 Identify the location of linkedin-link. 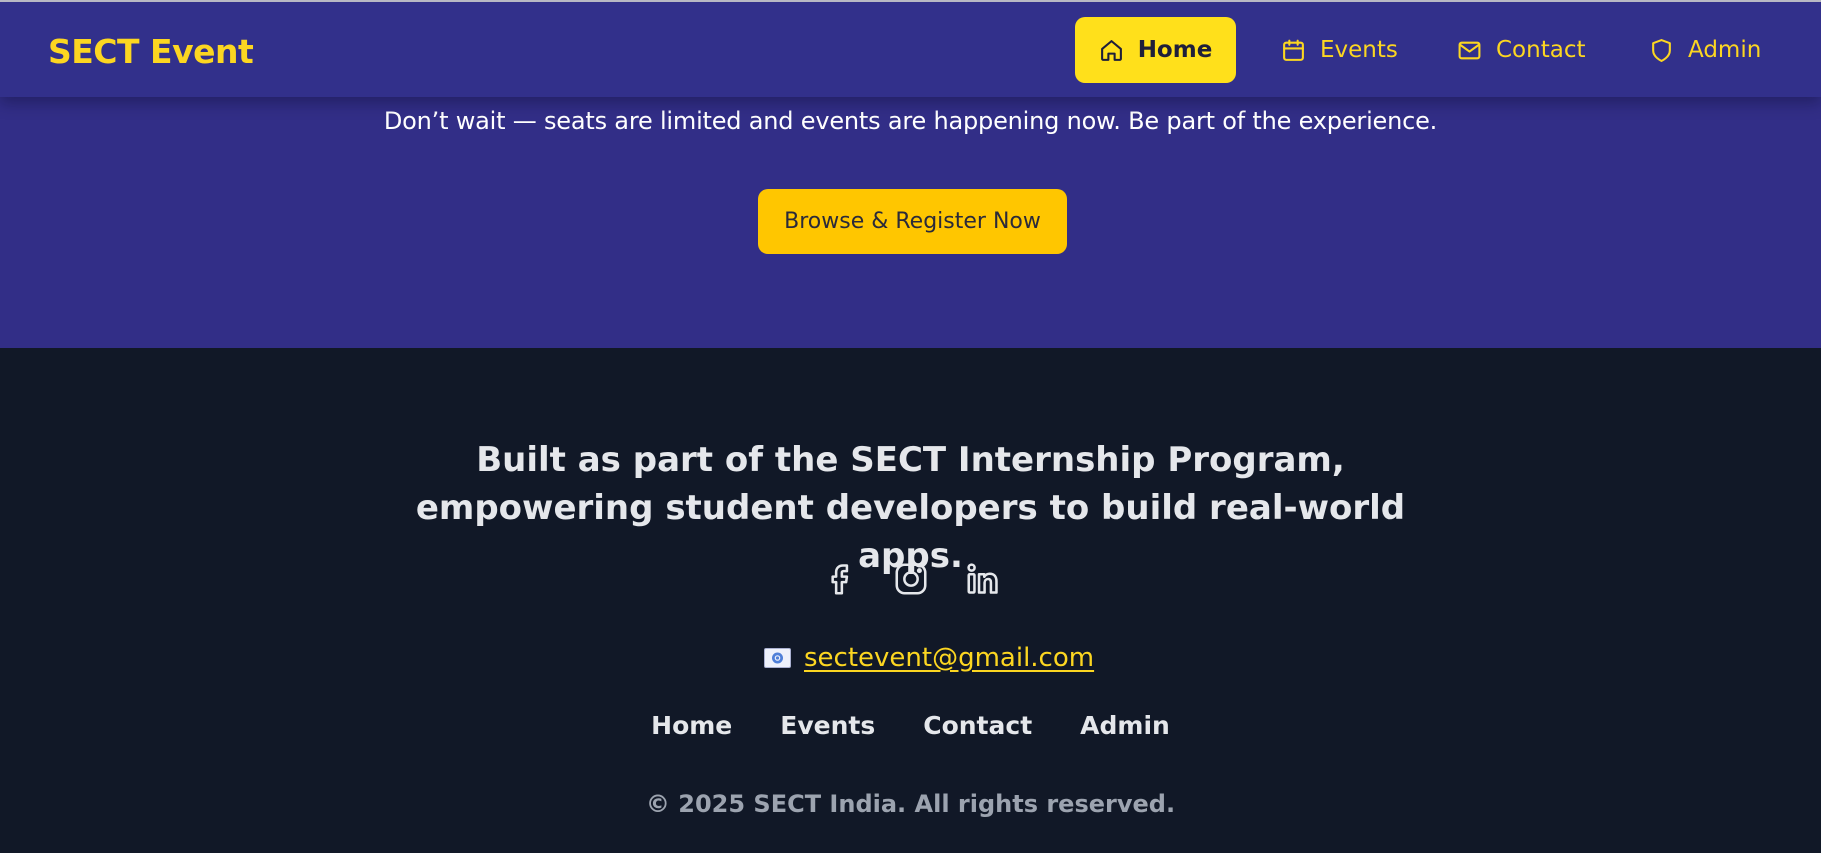
(983, 579).